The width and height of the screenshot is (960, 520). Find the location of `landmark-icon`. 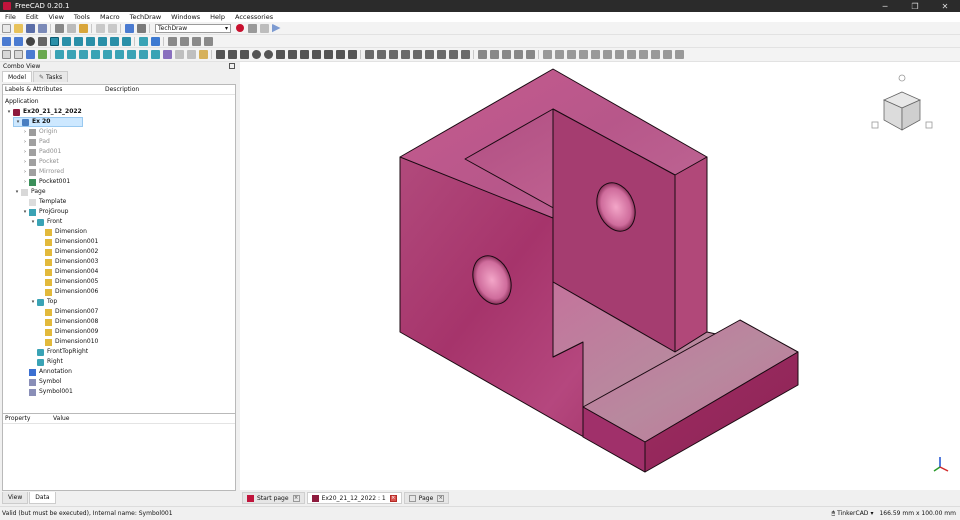

landmark-icon is located at coordinates (352, 54).